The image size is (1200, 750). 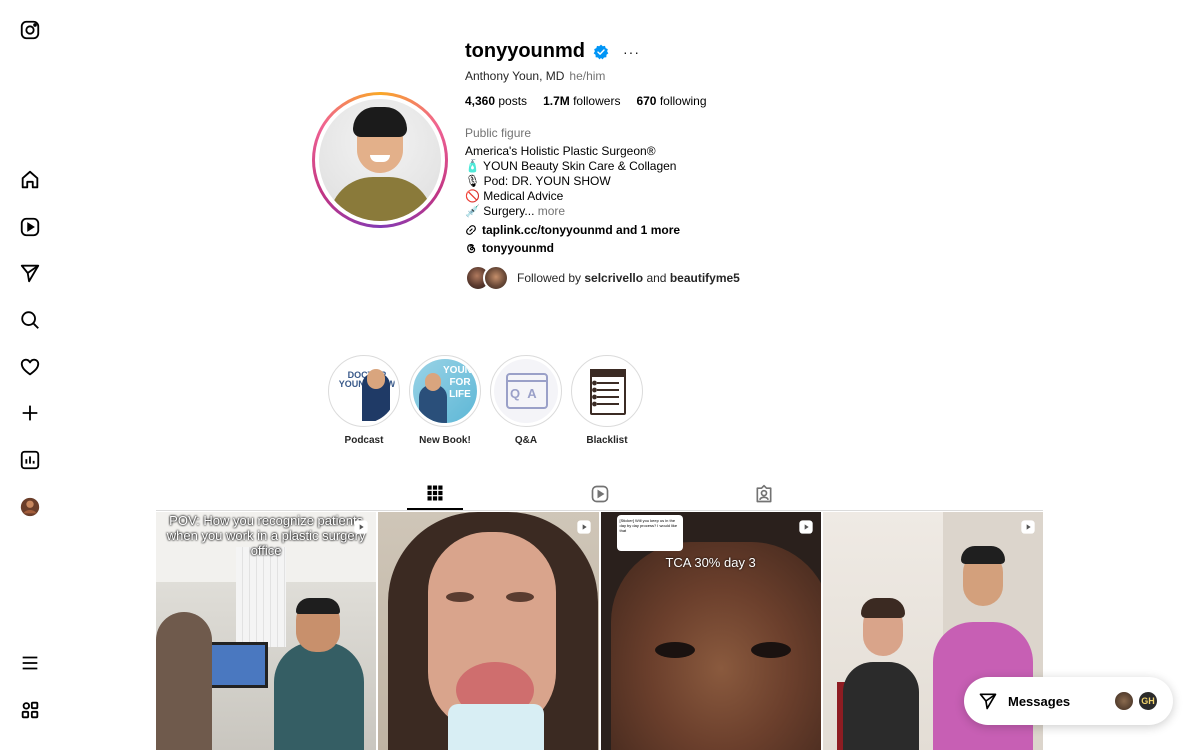 I want to click on followed-by-row: Followed by selcrivello and beautifyme5, so click(x=602, y=278).